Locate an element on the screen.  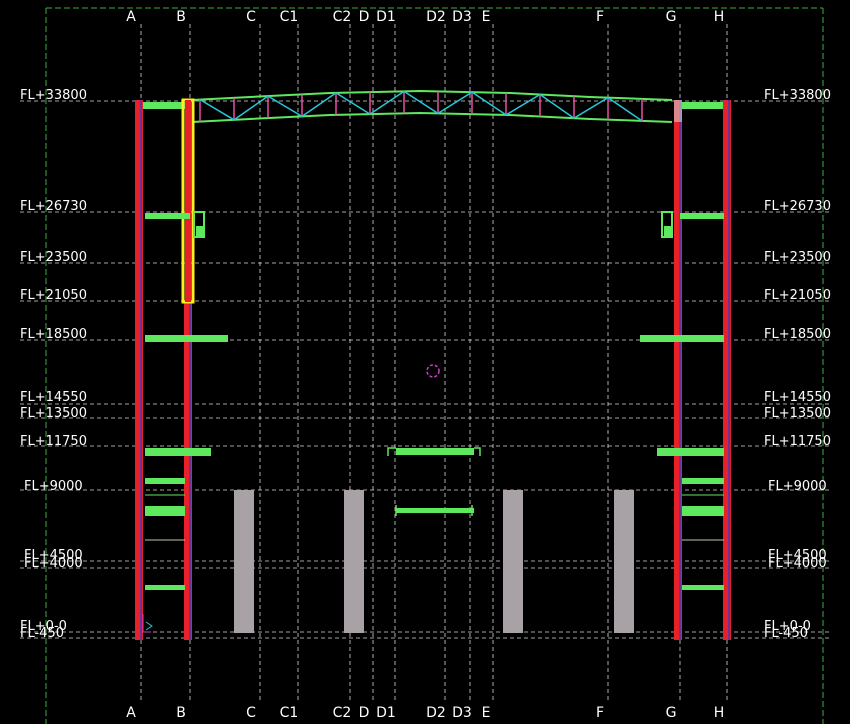
column-b is located at coordinates (188, 470).